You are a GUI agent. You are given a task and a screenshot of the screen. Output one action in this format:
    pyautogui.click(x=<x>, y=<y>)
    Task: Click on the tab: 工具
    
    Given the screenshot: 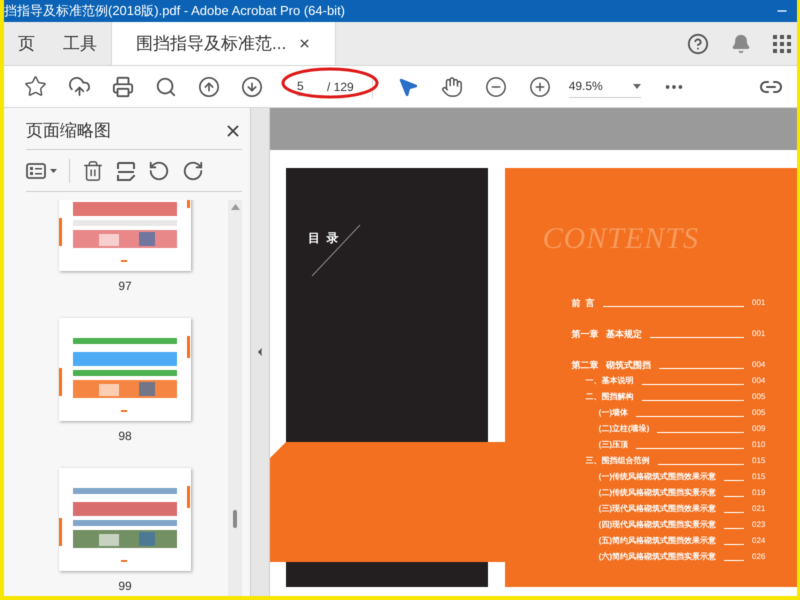 What is the action you would take?
    pyautogui.click(x=80, y=43)
    